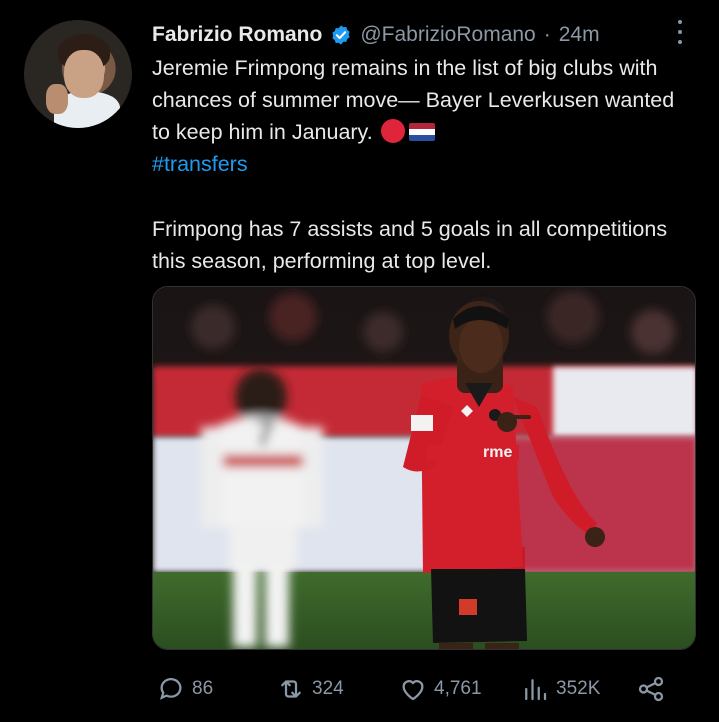  Describe the element at coordinates (265, 432) in the screenshot. I see `back-number: 7` at that location.